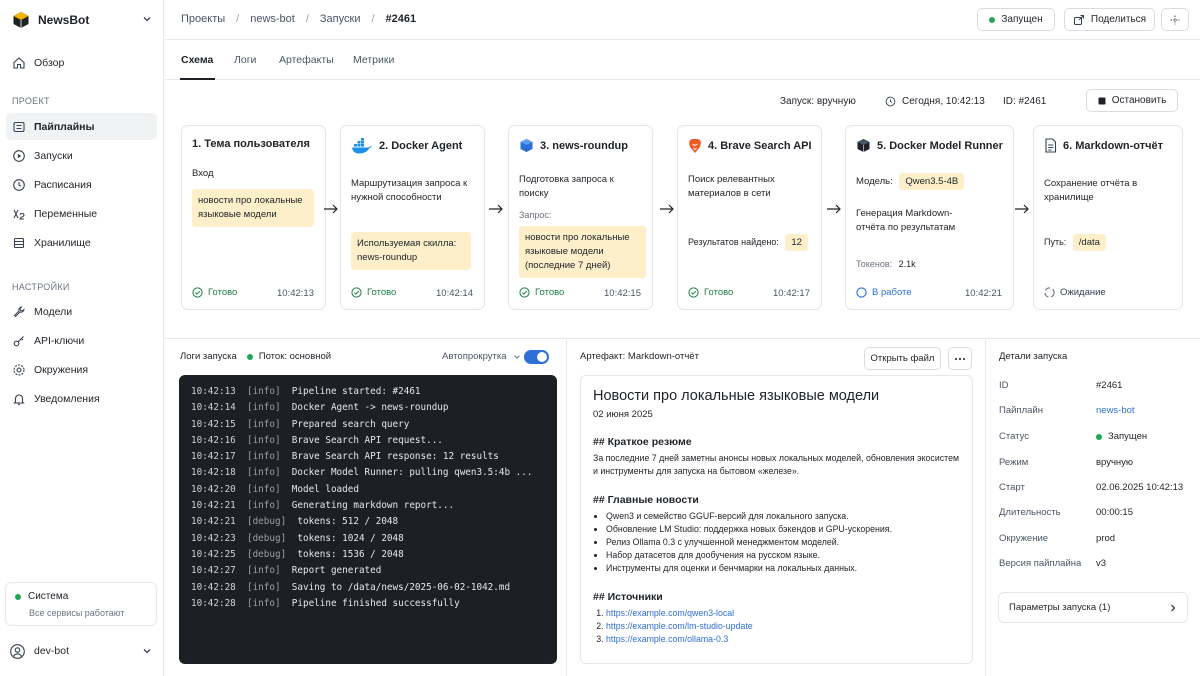  I want to click on share-icon, so click(1079, 20).